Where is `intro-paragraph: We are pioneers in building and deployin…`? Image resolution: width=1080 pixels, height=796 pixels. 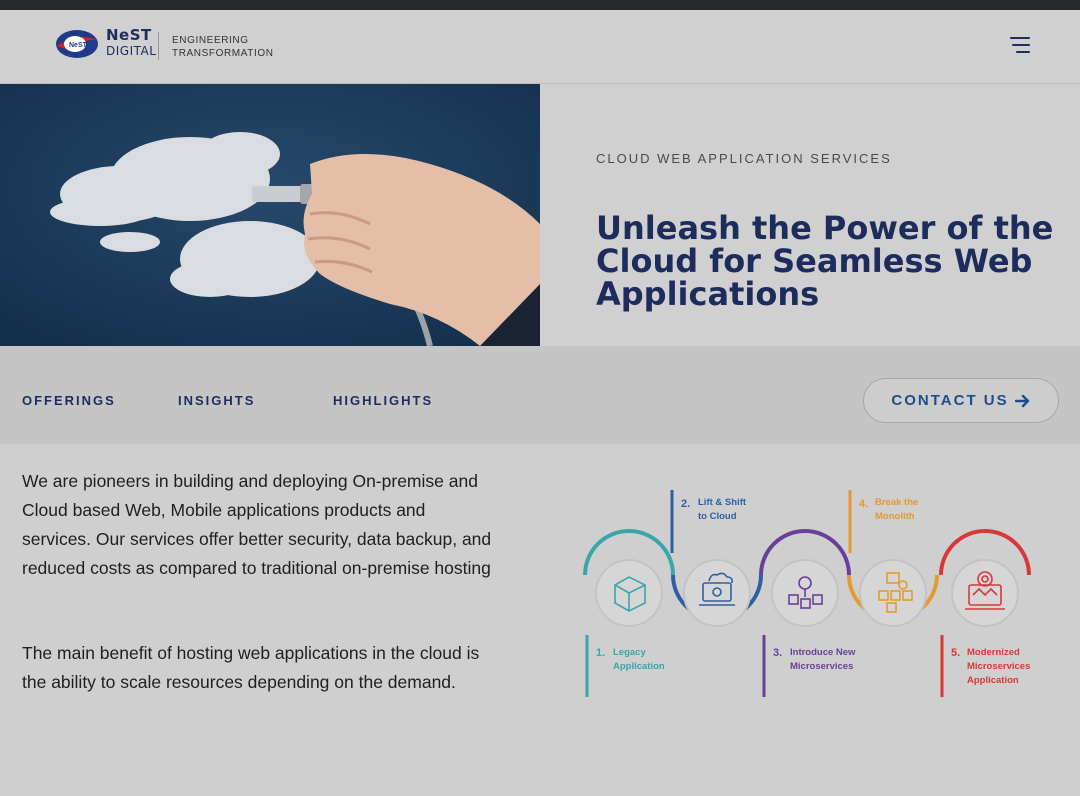
intro-paragraph: We are pioneers in building and deployin… is located at coordinates (257, 524).